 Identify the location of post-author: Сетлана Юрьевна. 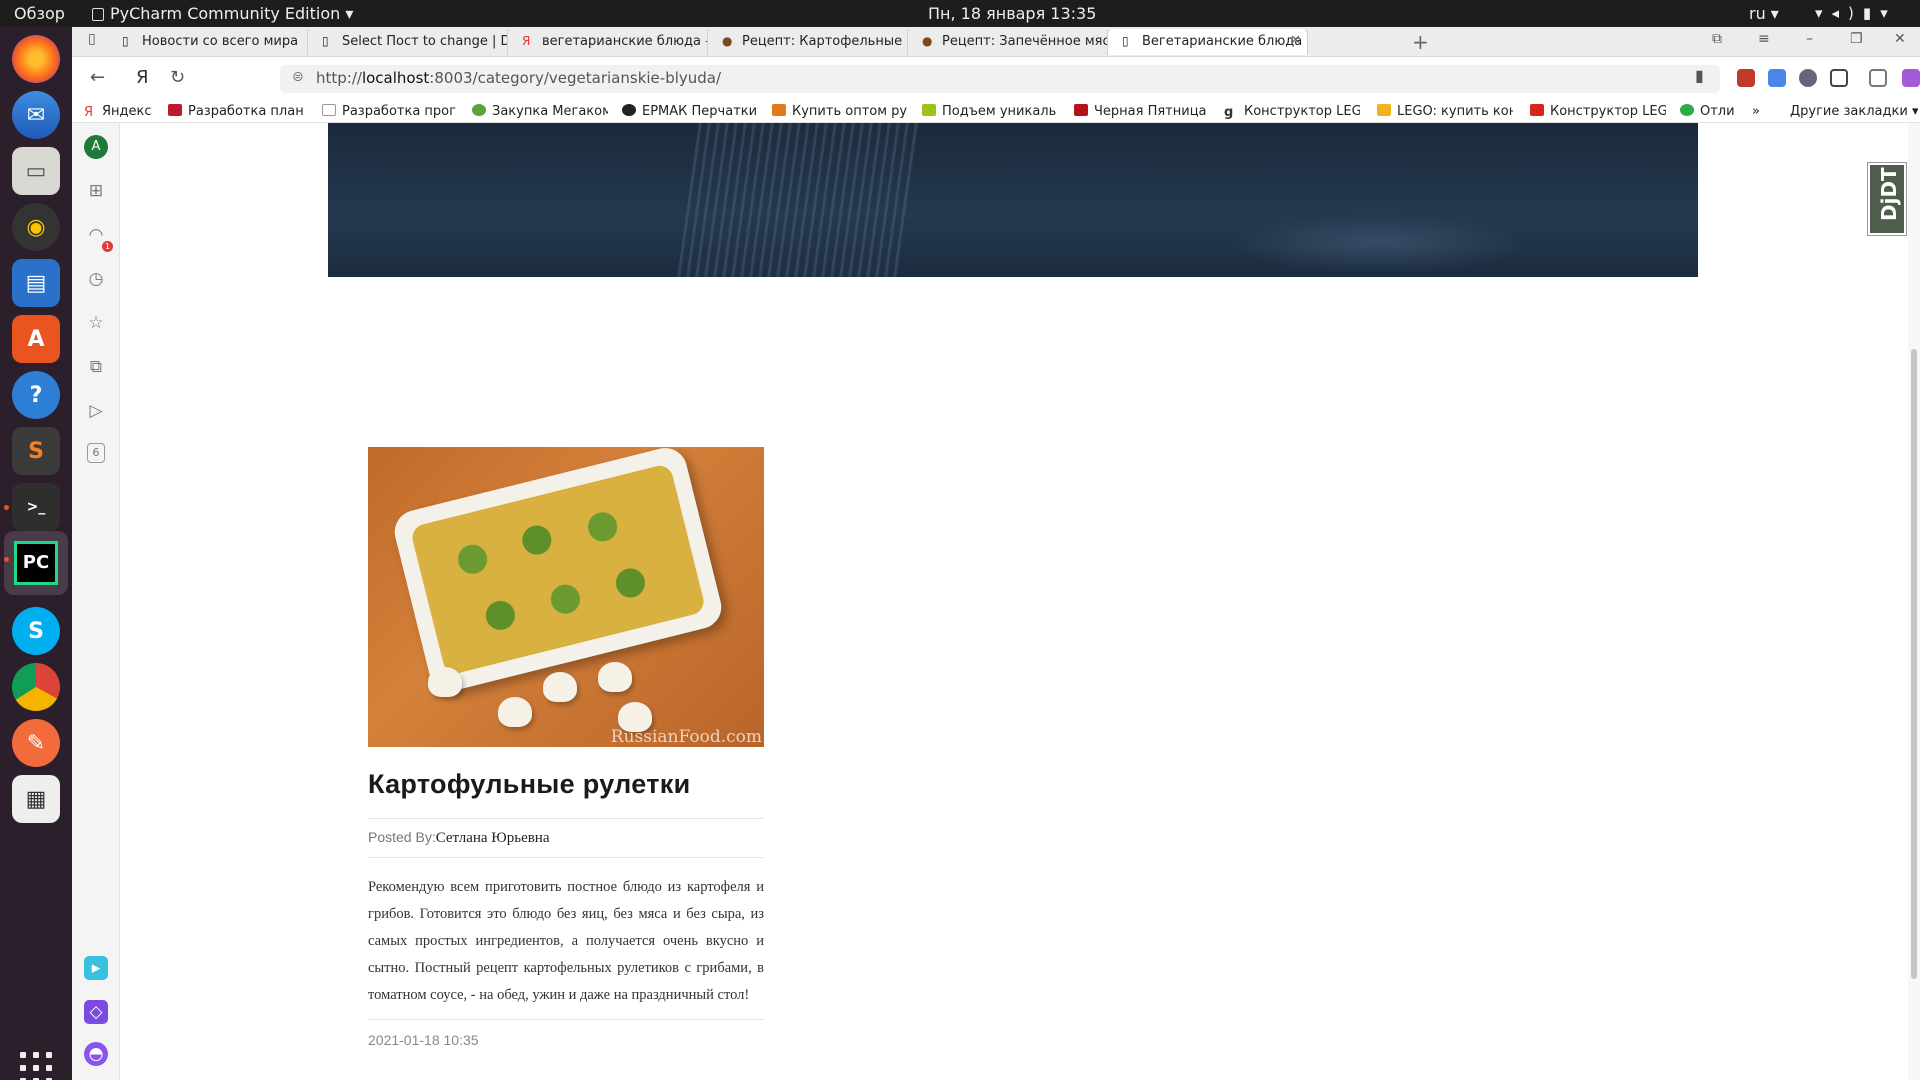
(492, 838).